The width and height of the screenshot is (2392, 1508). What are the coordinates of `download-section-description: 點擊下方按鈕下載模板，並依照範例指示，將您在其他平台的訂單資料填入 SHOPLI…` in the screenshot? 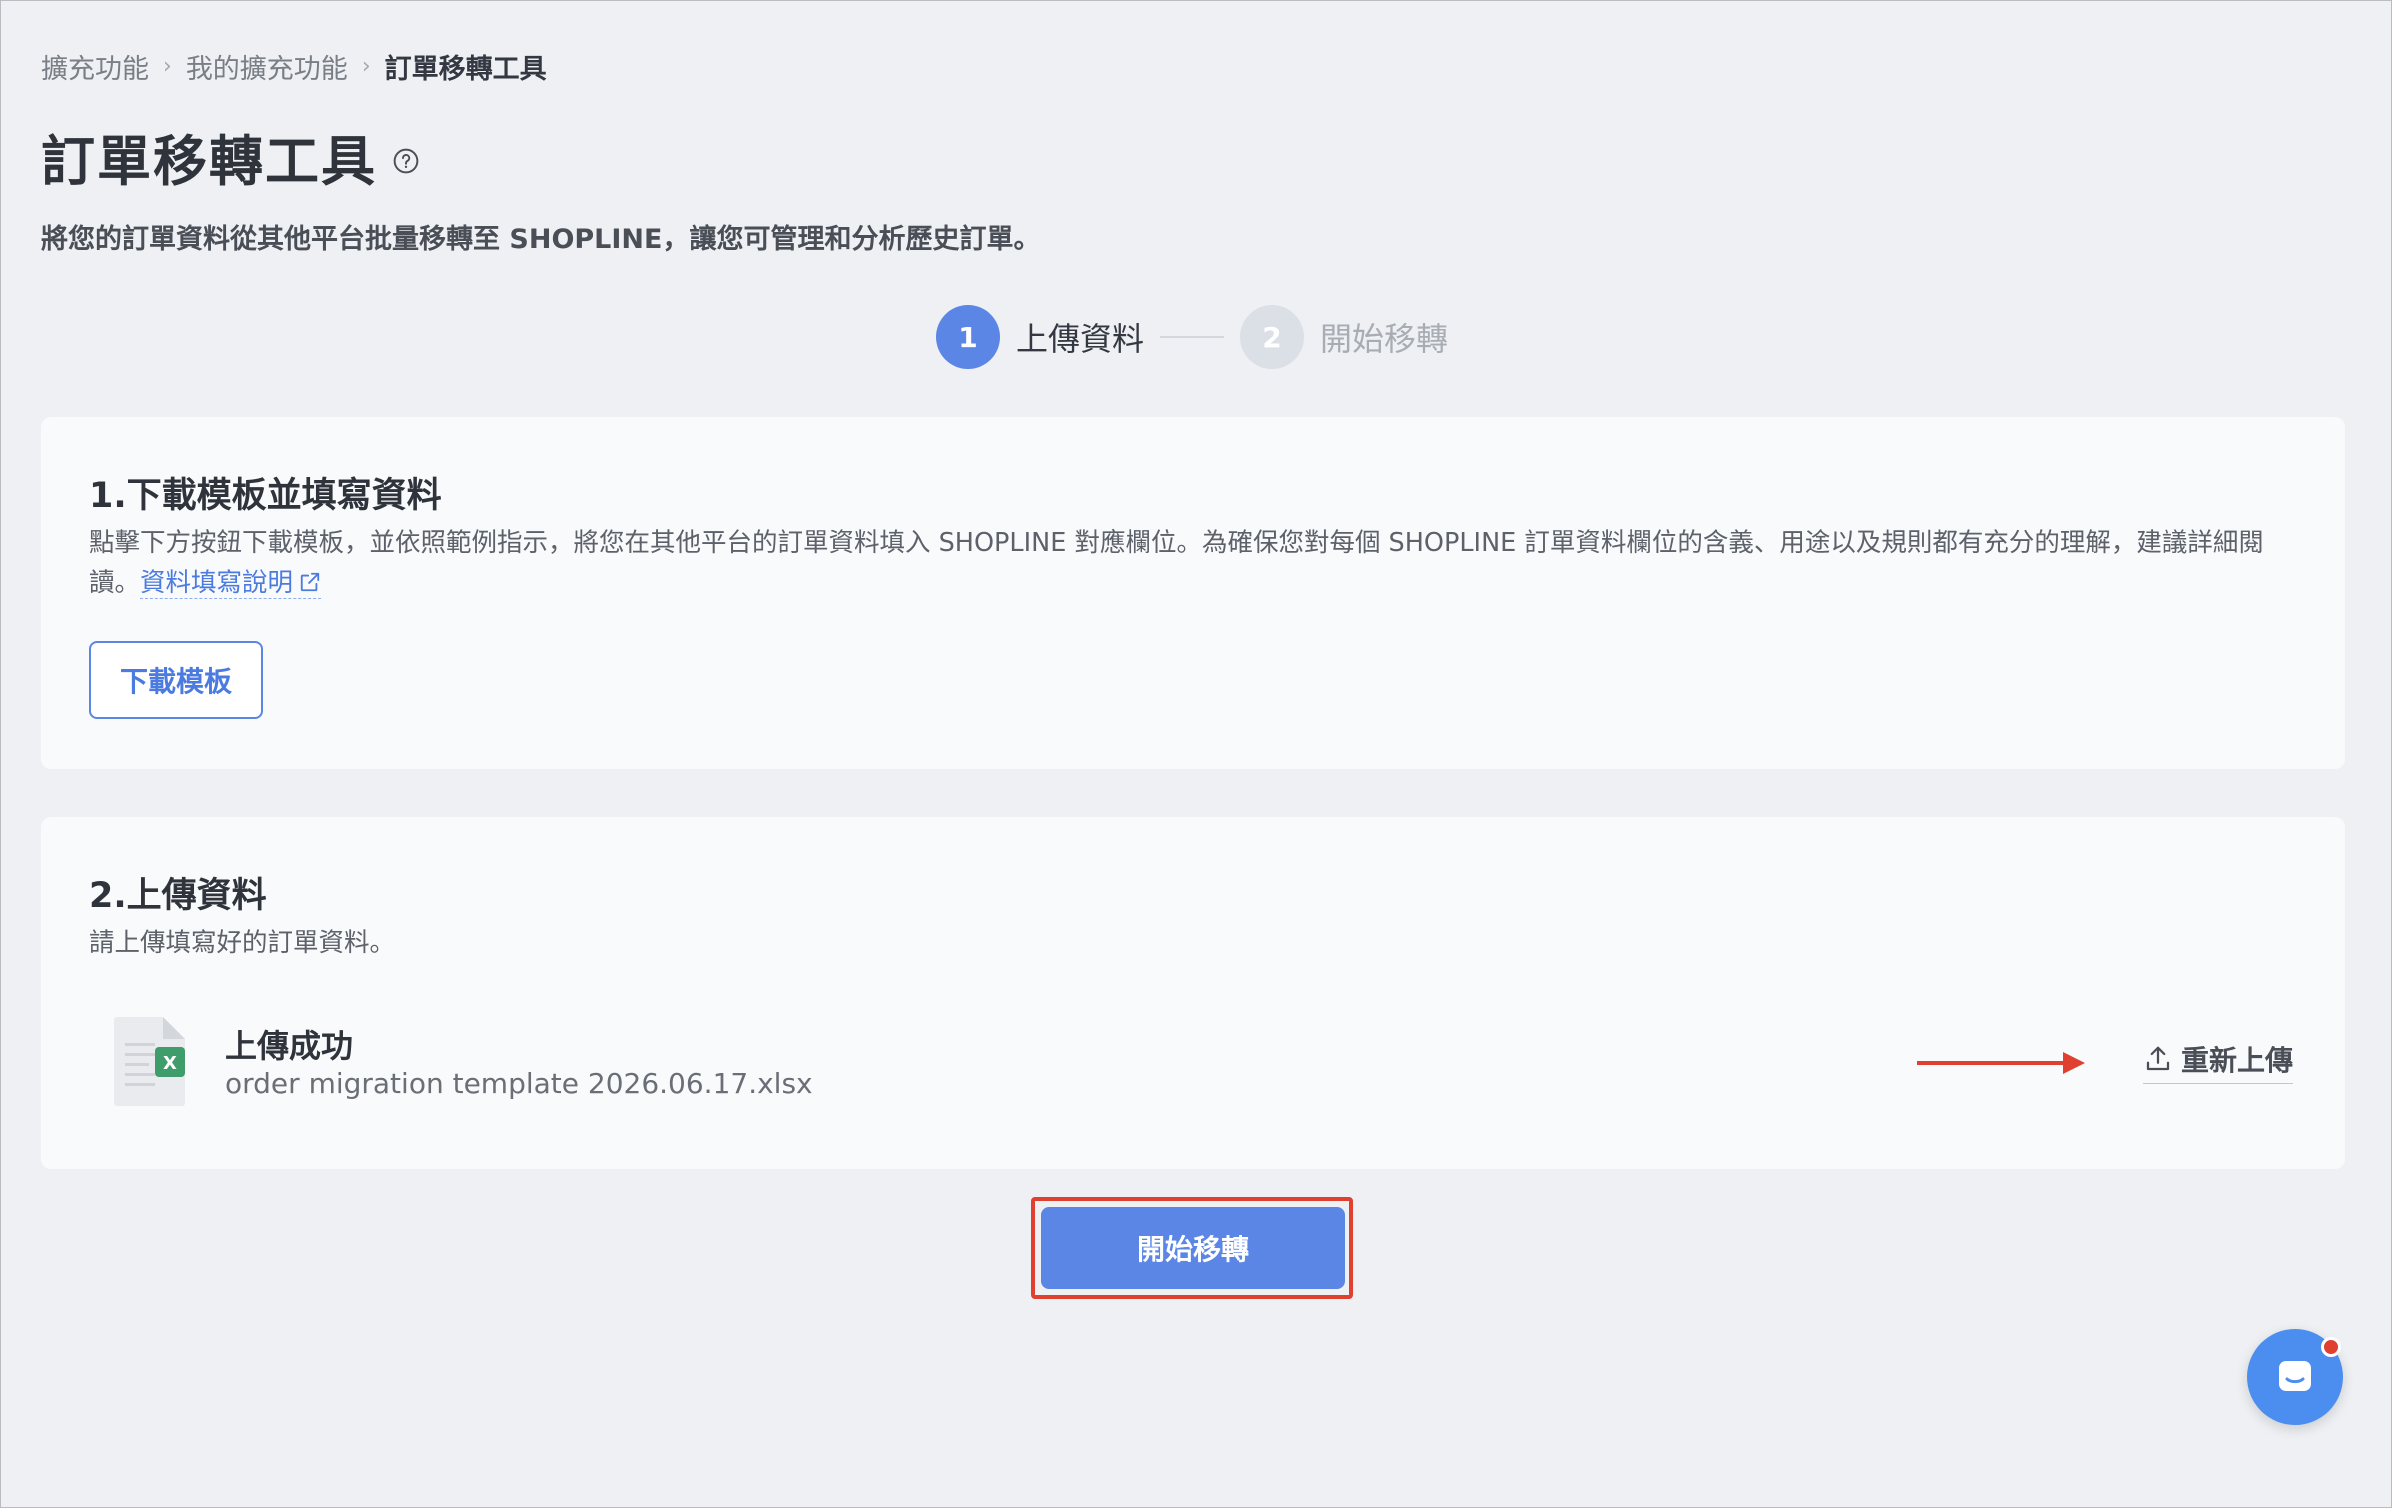 It's located at (1199, 563).